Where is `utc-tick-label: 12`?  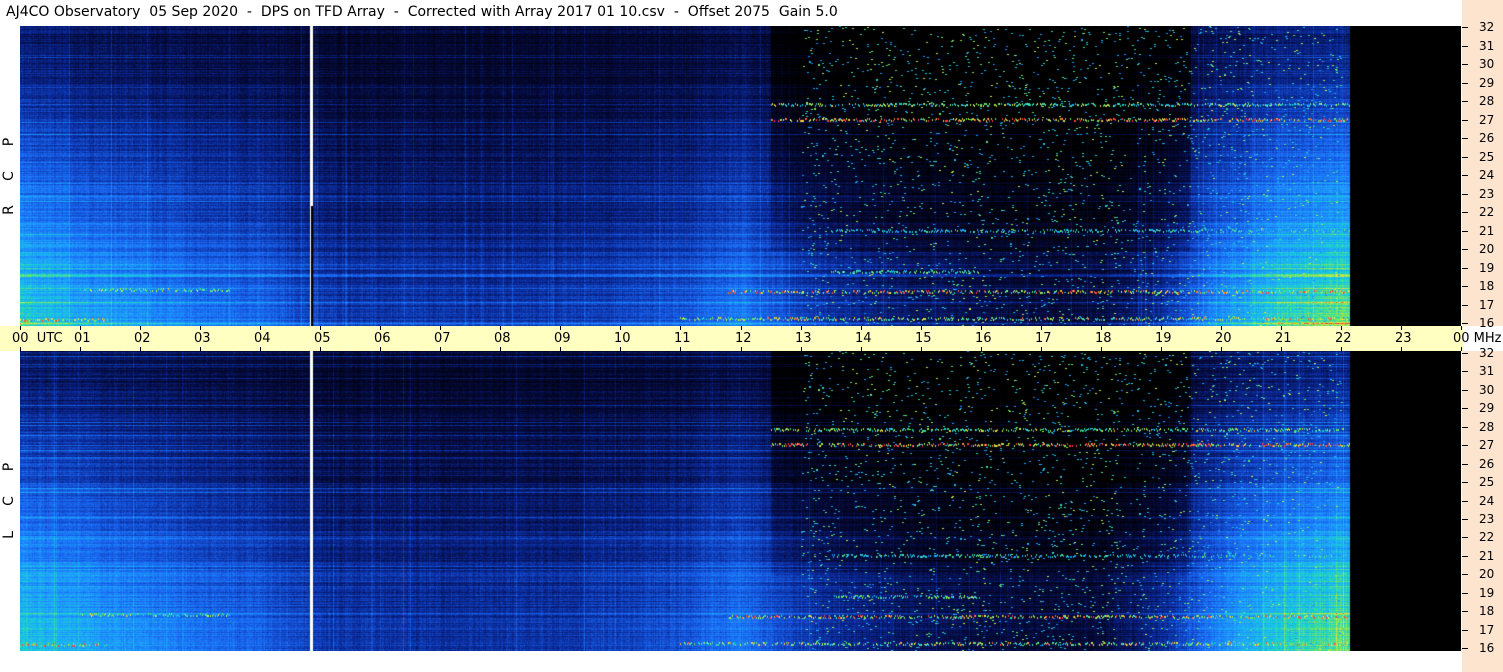
utc-tick-label: 12 is located at coordinates (743, 338).